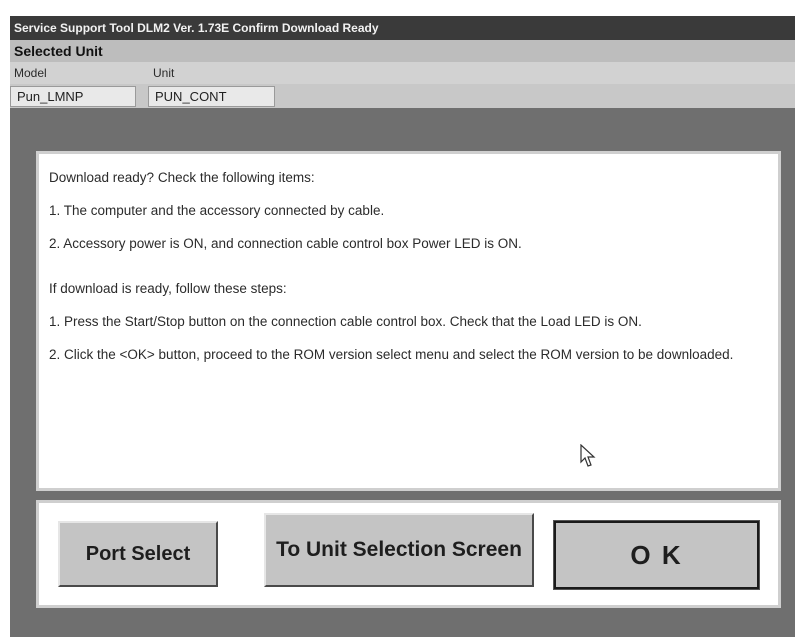 The height and width of the screenshot is (637, 795). Describe the element at coordinates (656, 555) in the screenshot. I see `ok-button: O K` at that location.